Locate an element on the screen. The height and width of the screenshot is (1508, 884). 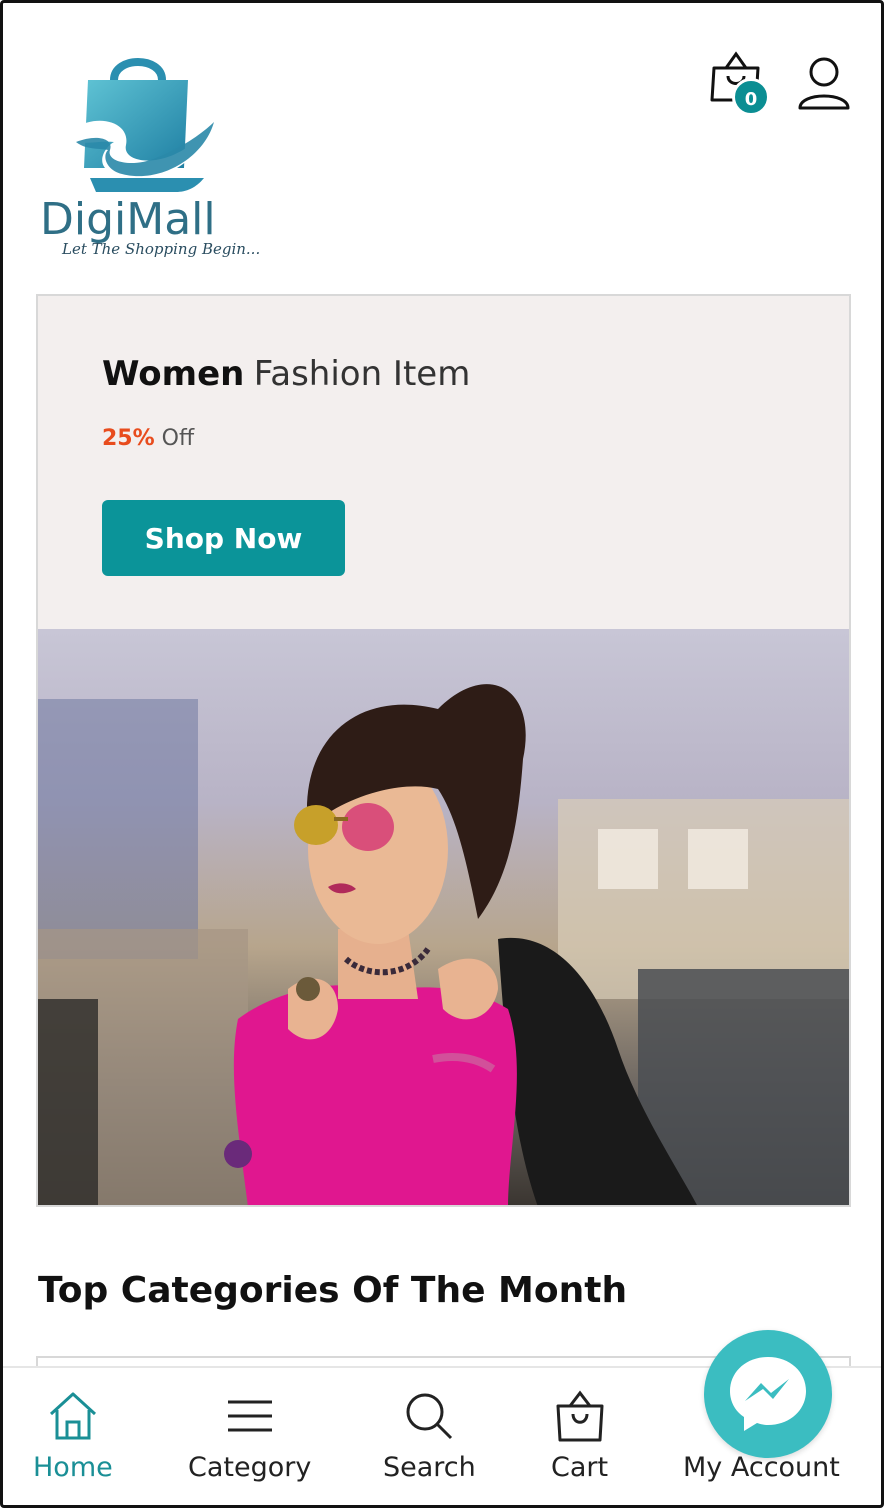
shop-now-button: Shop Now is located at coordinates (223, 538).